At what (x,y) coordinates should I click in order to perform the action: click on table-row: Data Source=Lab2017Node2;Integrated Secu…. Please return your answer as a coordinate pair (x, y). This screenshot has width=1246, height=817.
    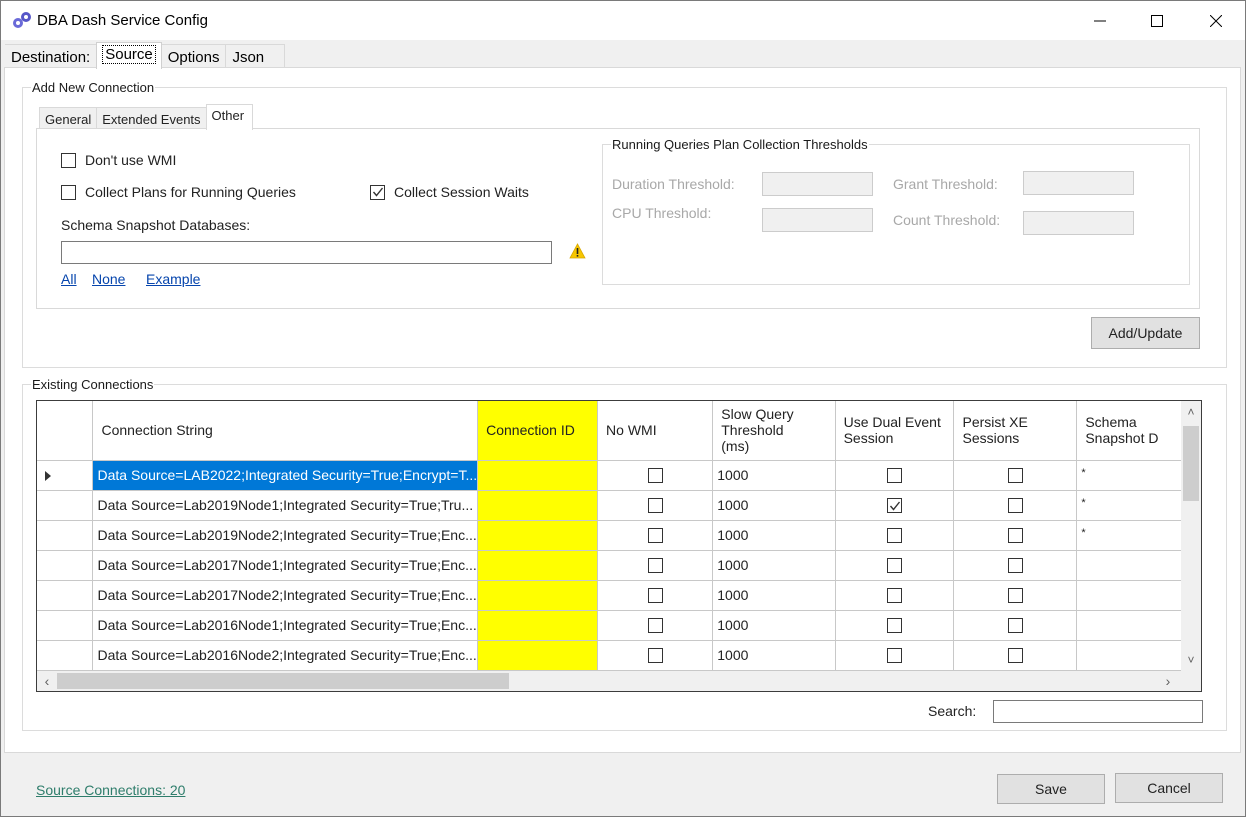
    Looking at the image, I should click on (619, 595).